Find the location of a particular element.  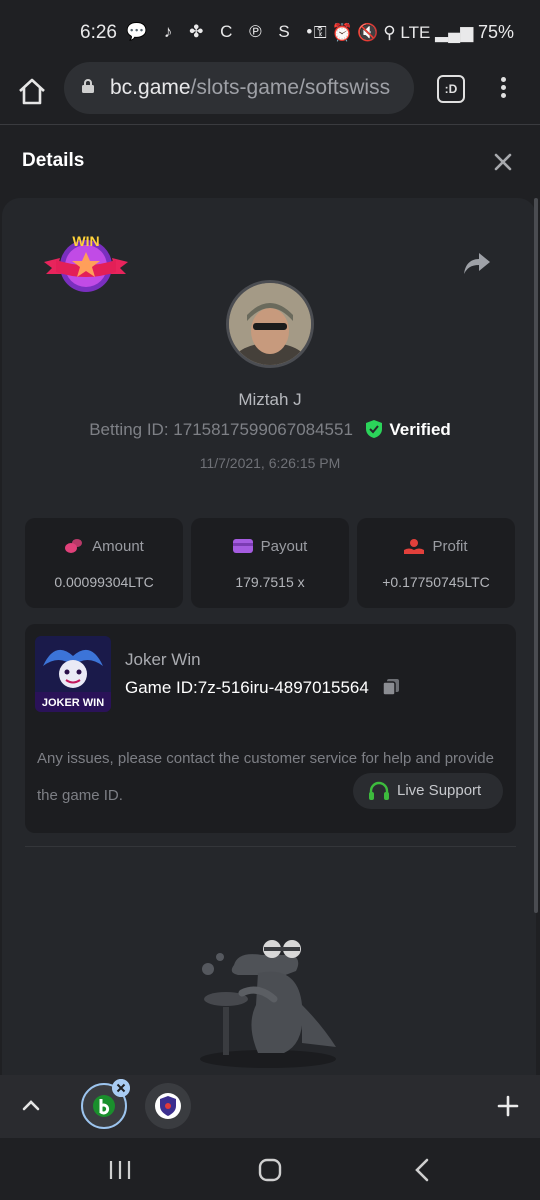

stat-profit-value: +0.17750745LTC is located at coordinates (436, 582).